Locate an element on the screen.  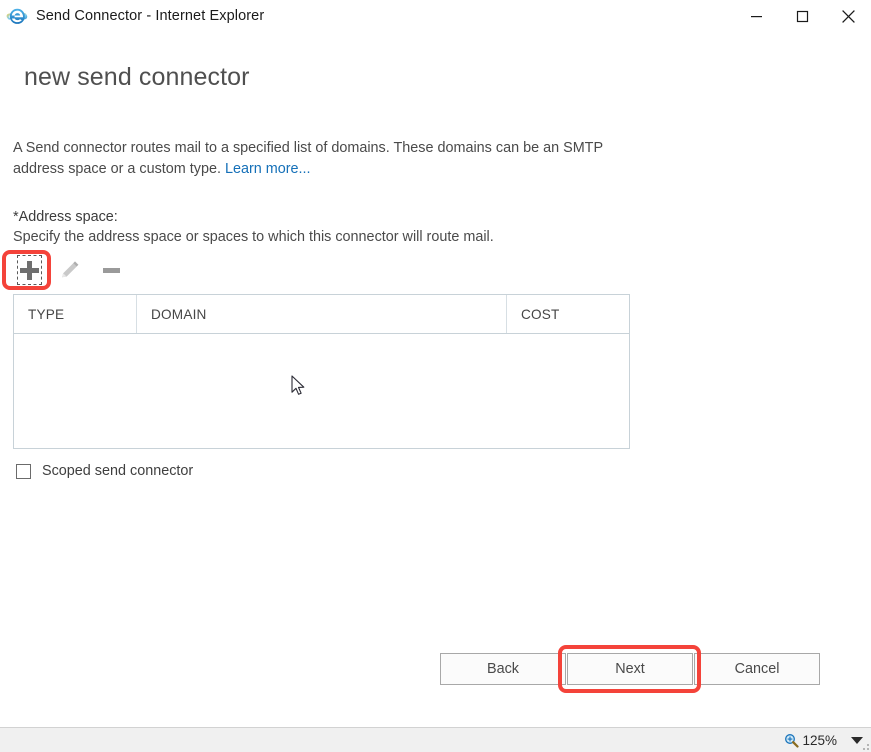
zoom-level-text: 125% is located at coordinates (819, 740).